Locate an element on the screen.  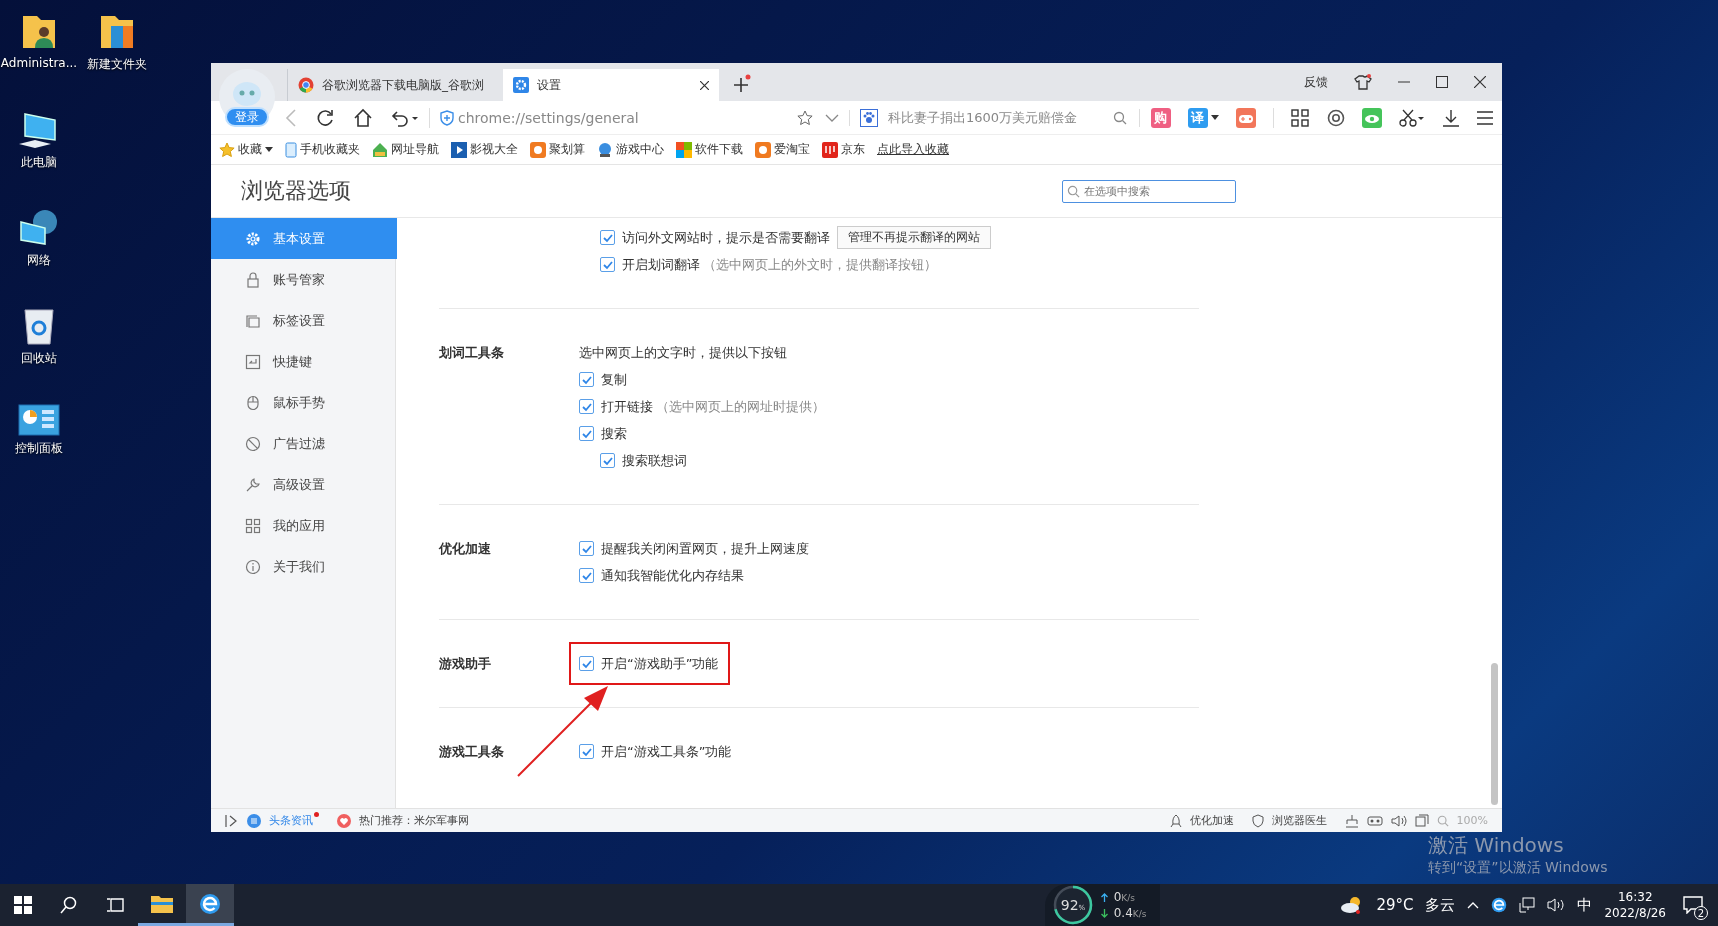
shirt-icon is located at coordinates (1363, 82).